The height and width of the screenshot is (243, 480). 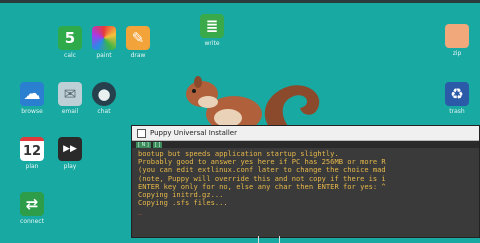 I want to click on draw-icon-shortcut: ✎ draw, so click(x=138, y=42).